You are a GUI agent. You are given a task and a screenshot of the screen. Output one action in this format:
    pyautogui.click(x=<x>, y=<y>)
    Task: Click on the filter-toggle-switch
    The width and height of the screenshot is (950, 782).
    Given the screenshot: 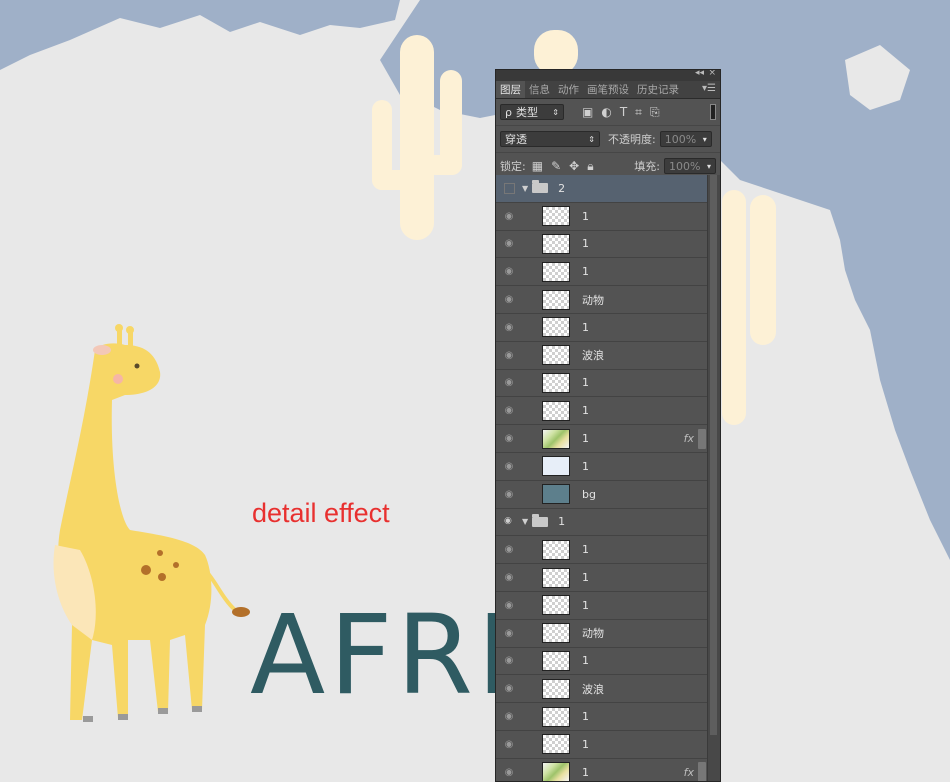 What is the action you would take?
    pyautogui.click(x=713, y=112)
    